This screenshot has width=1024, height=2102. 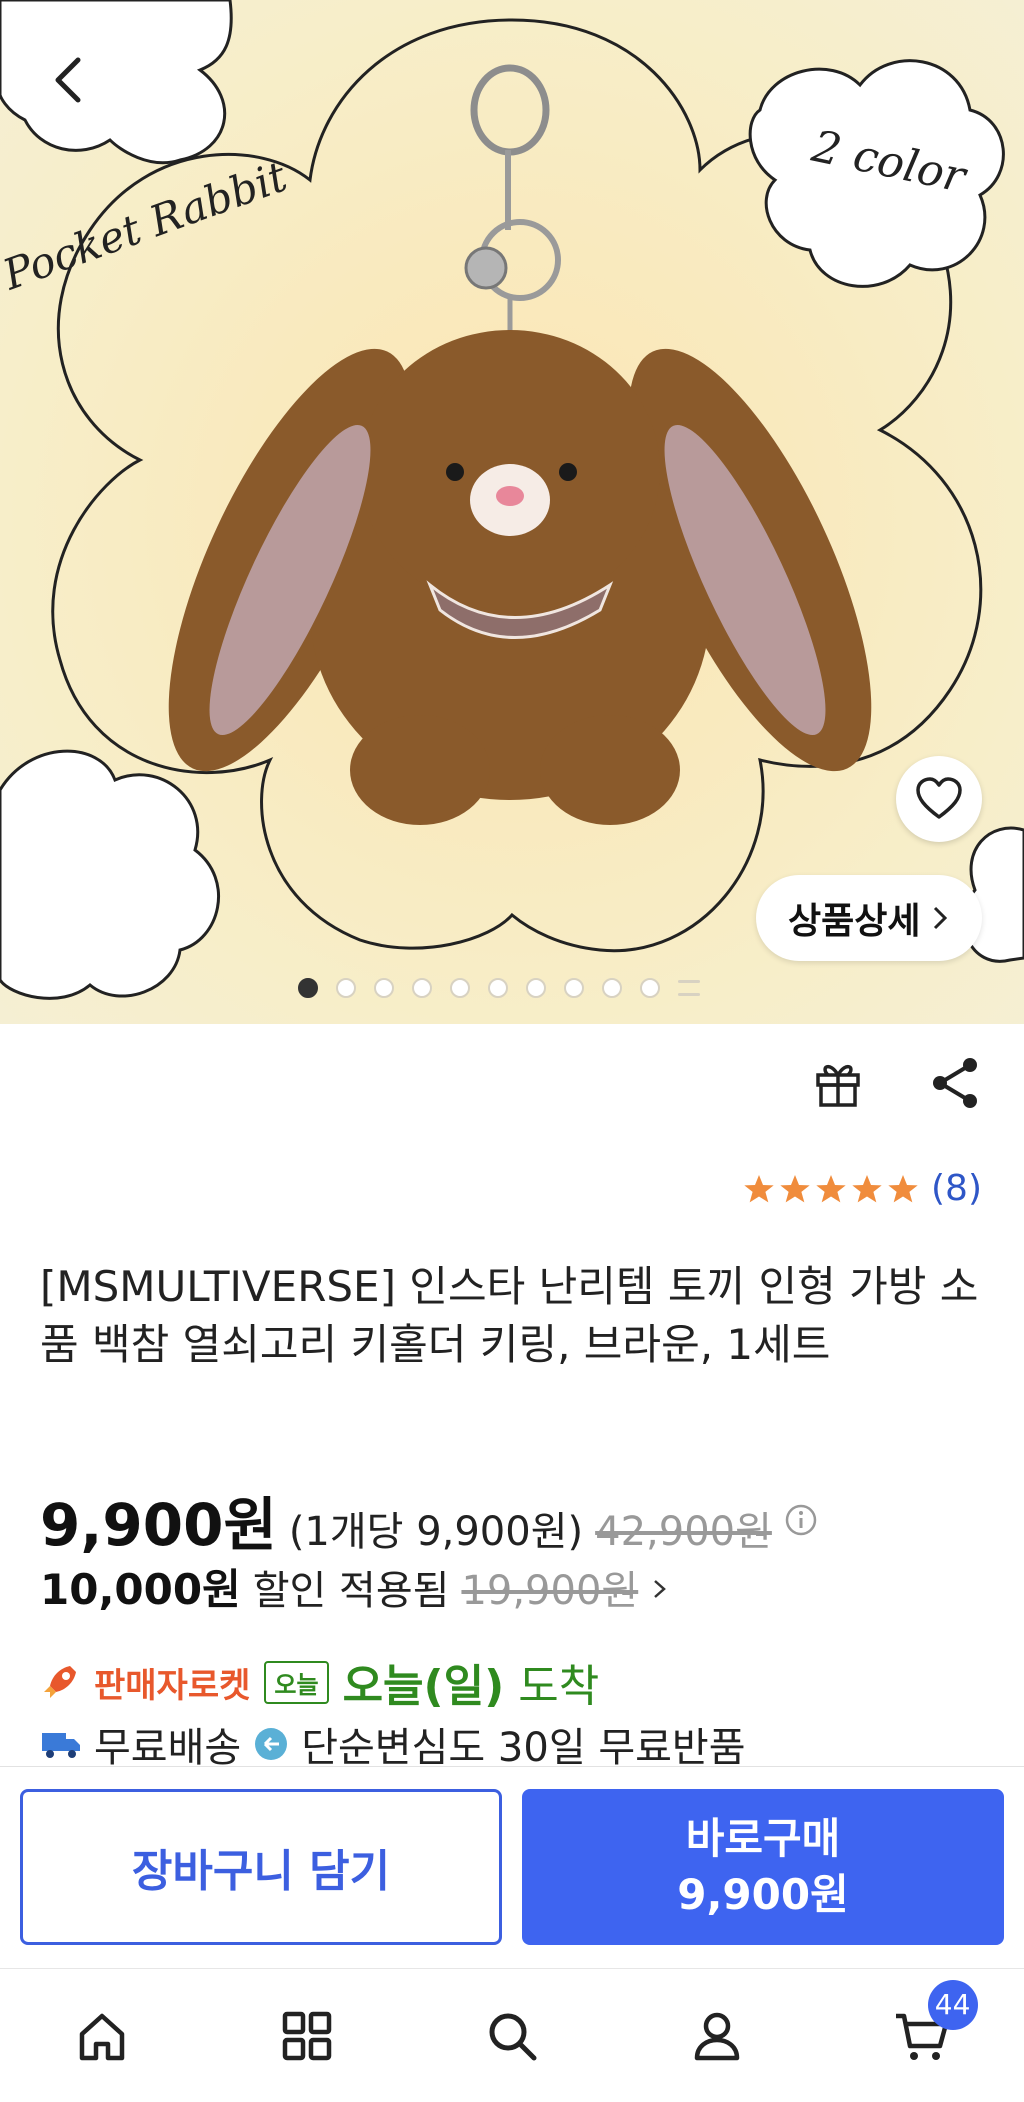 I want to click on product-actions, so click(x=897, y=1083).